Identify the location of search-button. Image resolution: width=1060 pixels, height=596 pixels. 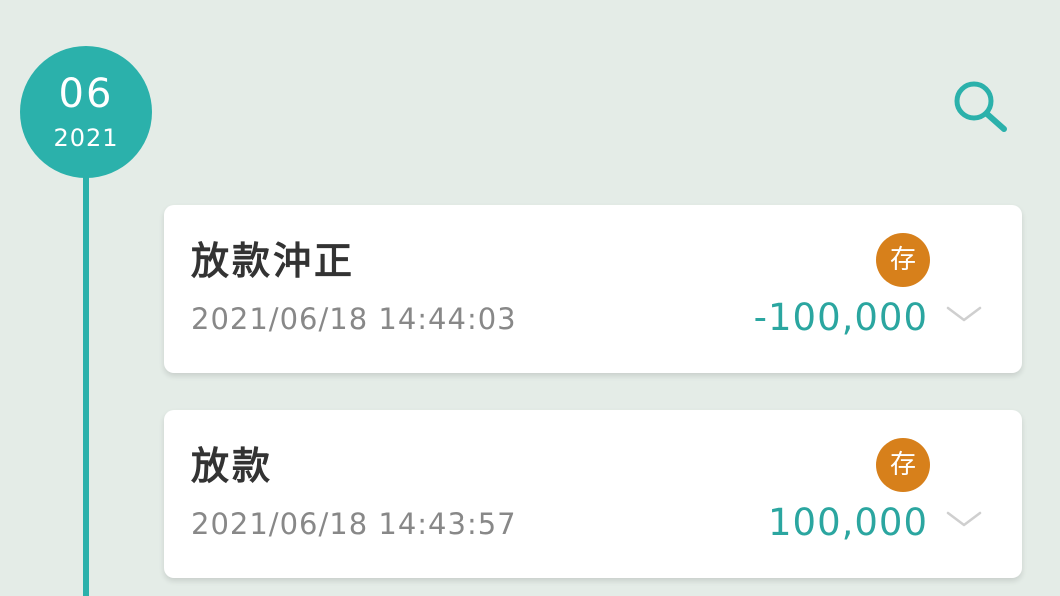
(980, 106).